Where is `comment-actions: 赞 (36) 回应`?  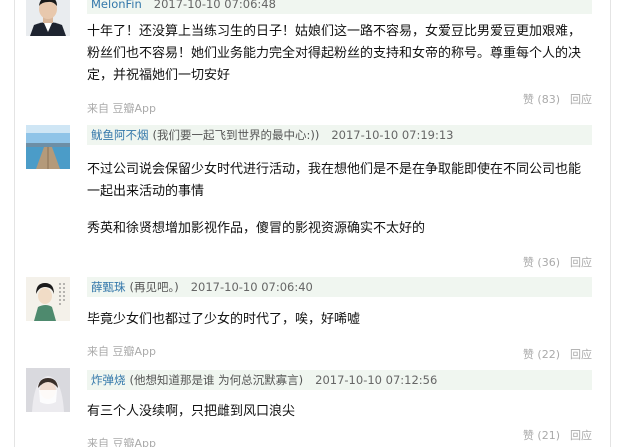 comment-actions: 赞 (36) 回应 is located at coordinates (557, 263).